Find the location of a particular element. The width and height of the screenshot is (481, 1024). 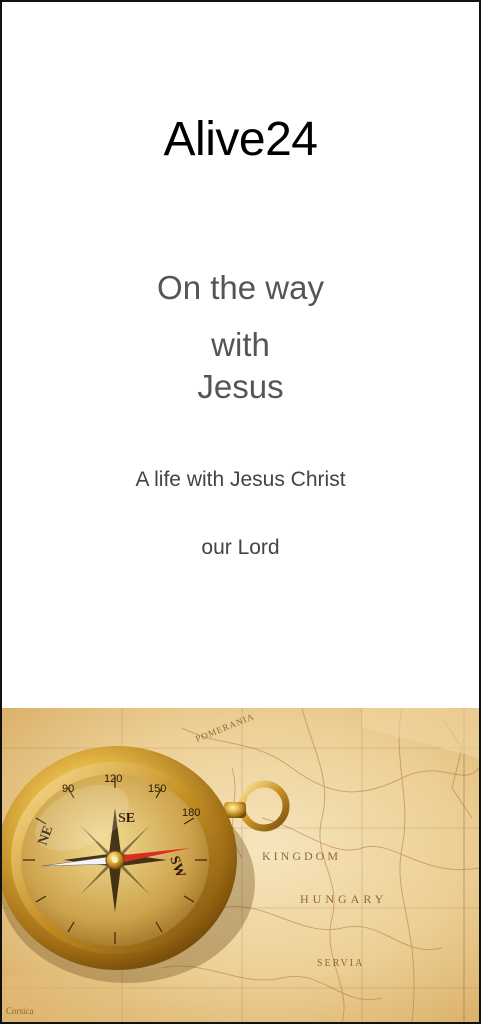

brand-title: Alive24 is located at coordinates (240, 139).